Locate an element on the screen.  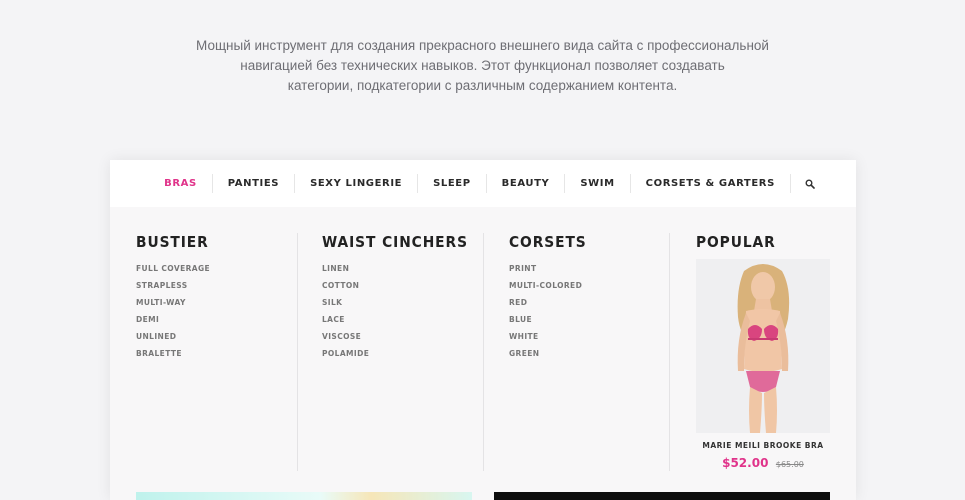
menu-link: UNLINED is located at coordinates (216, 336).